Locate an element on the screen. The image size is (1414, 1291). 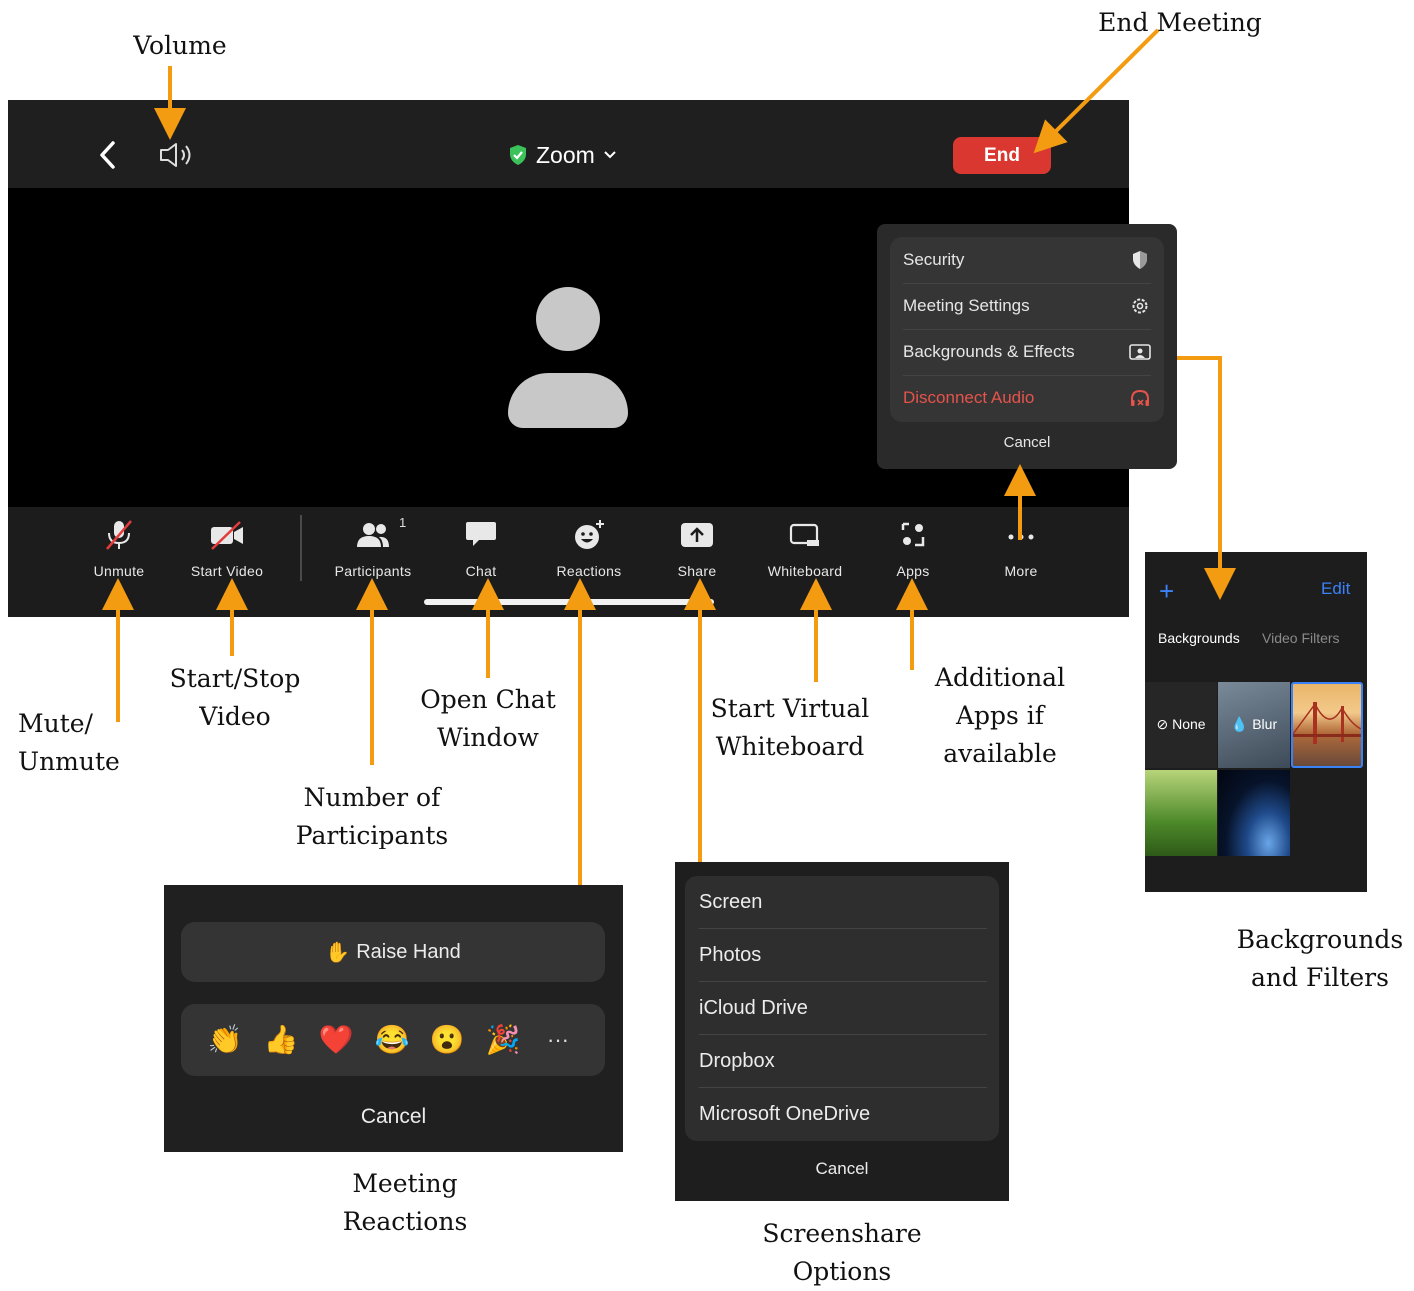
end-meeting-arrow is located at coordinates (1096, 91).